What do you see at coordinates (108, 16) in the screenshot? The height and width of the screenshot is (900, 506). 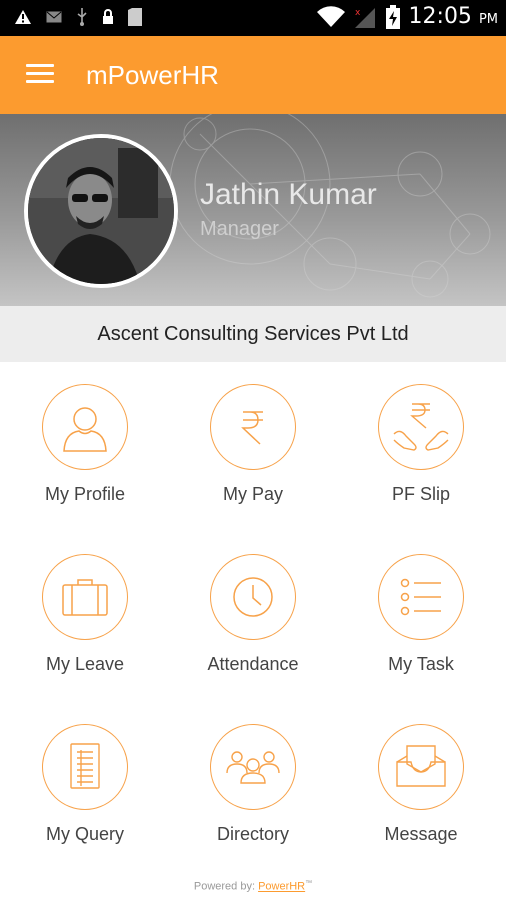 I see `lock-icon` at bounding box center [108, 16].